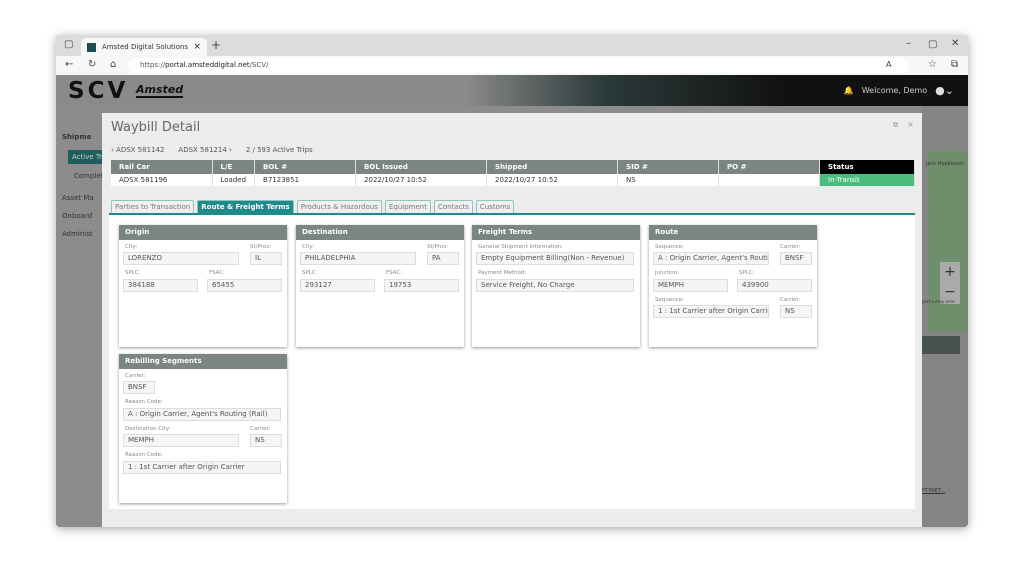 Image resolution: width=1024 pixels, height=563 pixels. What do you see at coordinates (502, 273) in the screenshot?
I see `label: Payment Method:` at bounding box center [502, 273].